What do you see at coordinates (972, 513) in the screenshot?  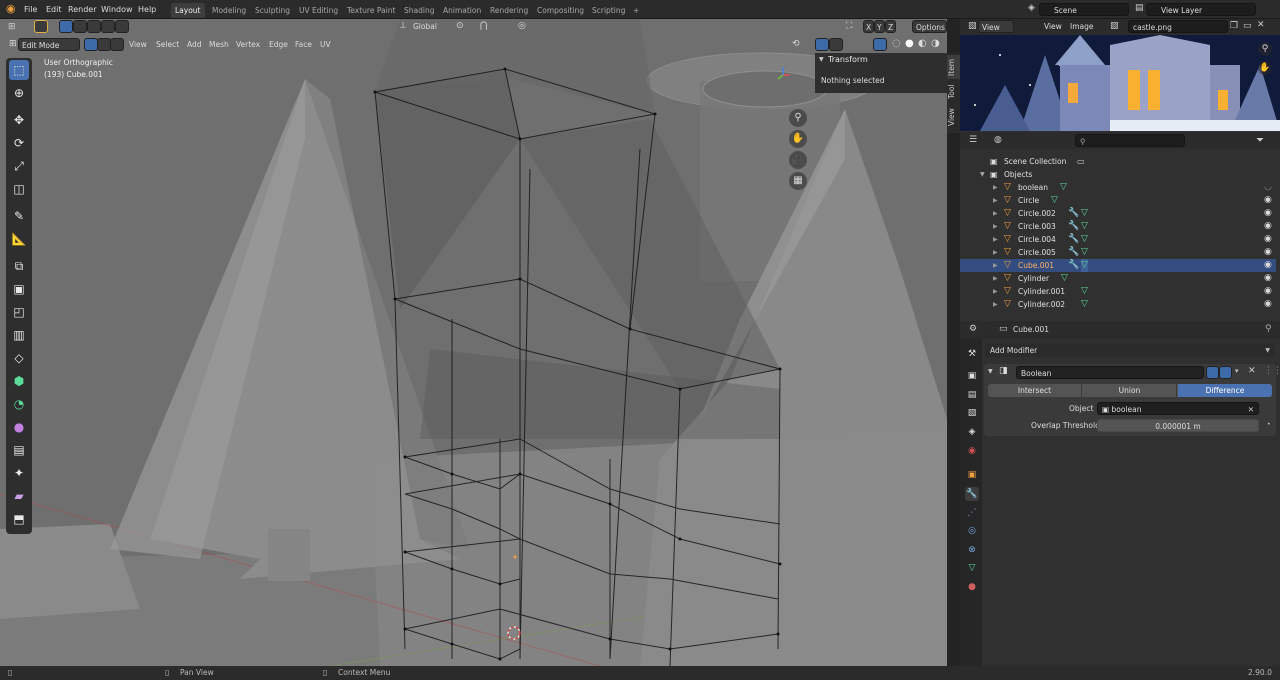 I see `particles-tab-icon: ⋰` at bounding box center [972, 513].